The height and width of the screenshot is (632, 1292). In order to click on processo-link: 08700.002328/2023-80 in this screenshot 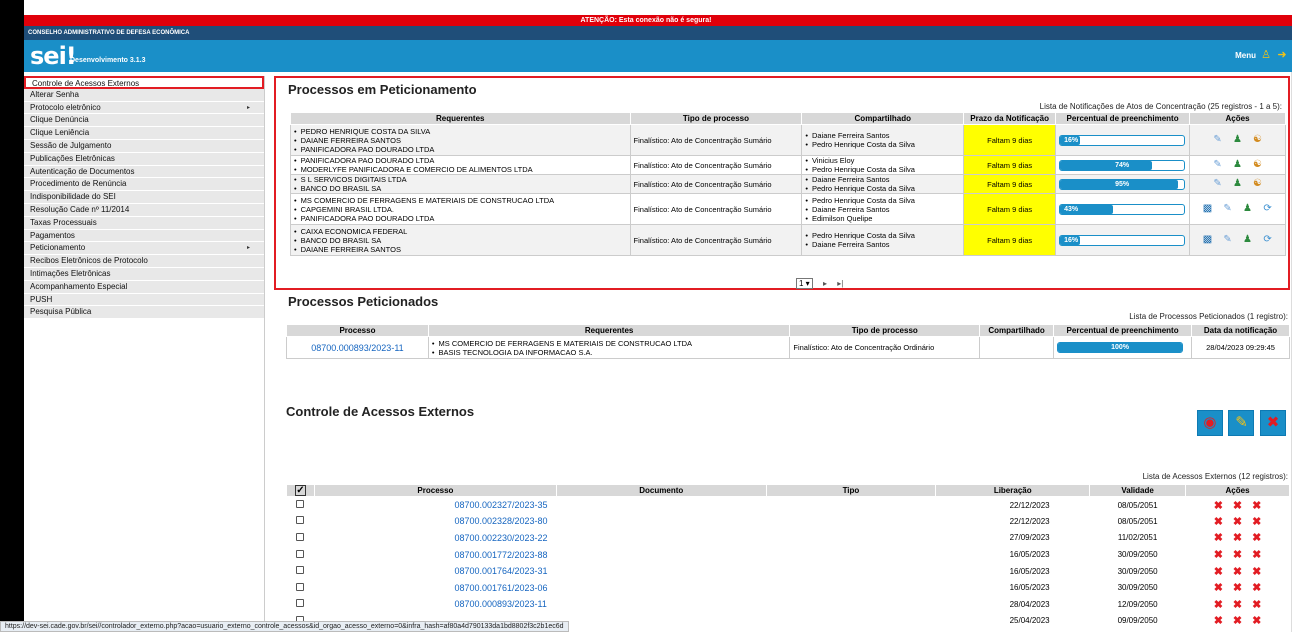, I will do `click(500, 521)`.